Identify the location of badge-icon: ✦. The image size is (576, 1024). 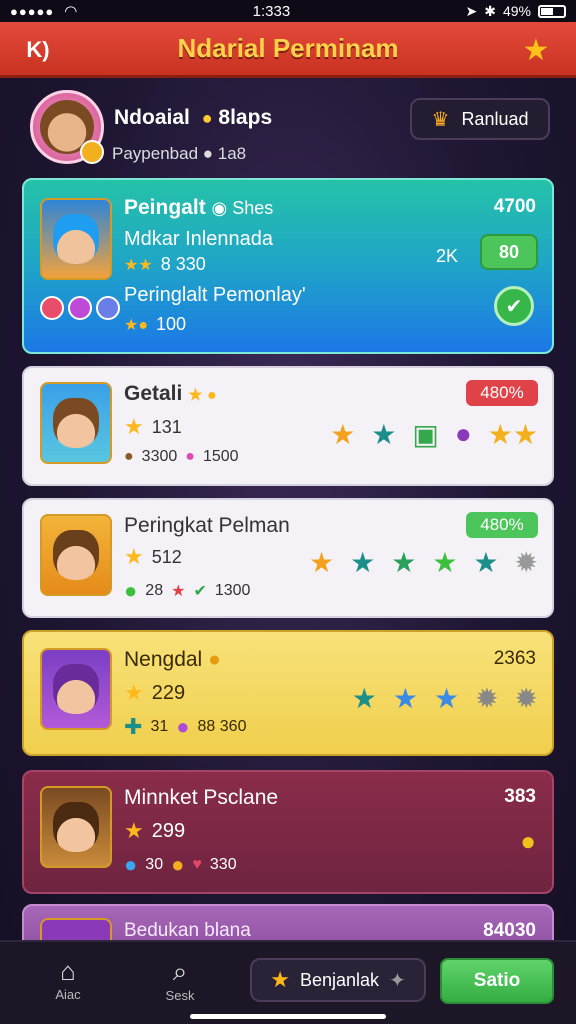
(397, 980).